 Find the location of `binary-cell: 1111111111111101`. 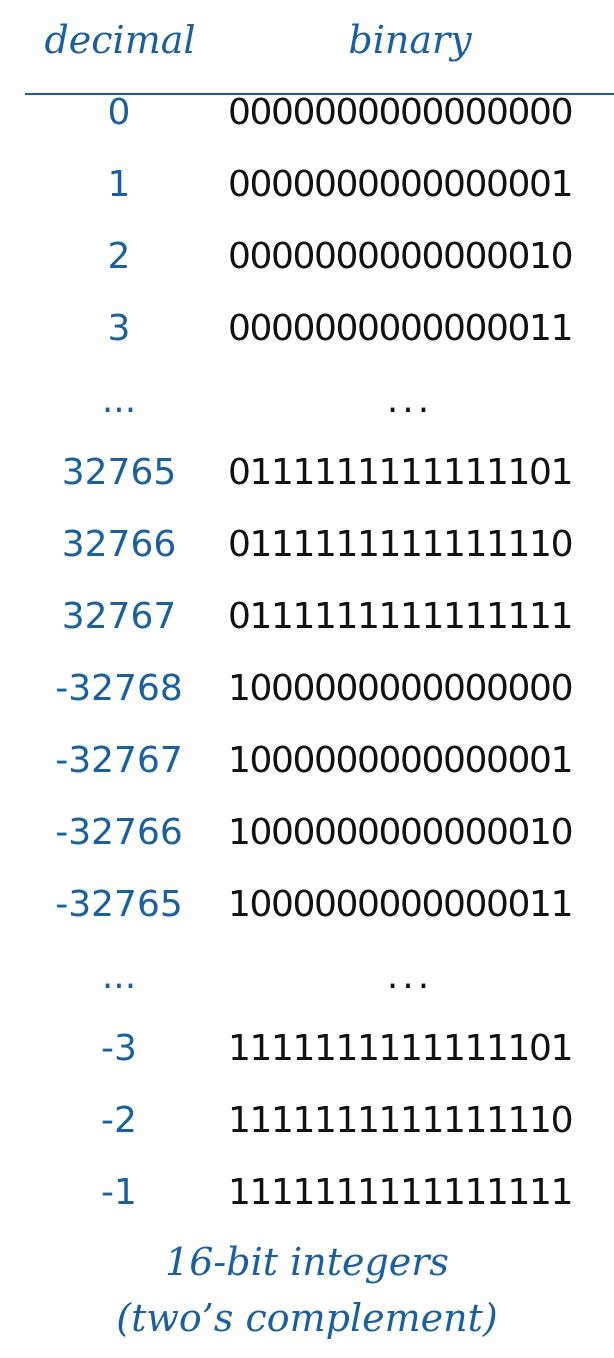

binary-cell: 1111111111111101 is located at coordinates (400, 1048).